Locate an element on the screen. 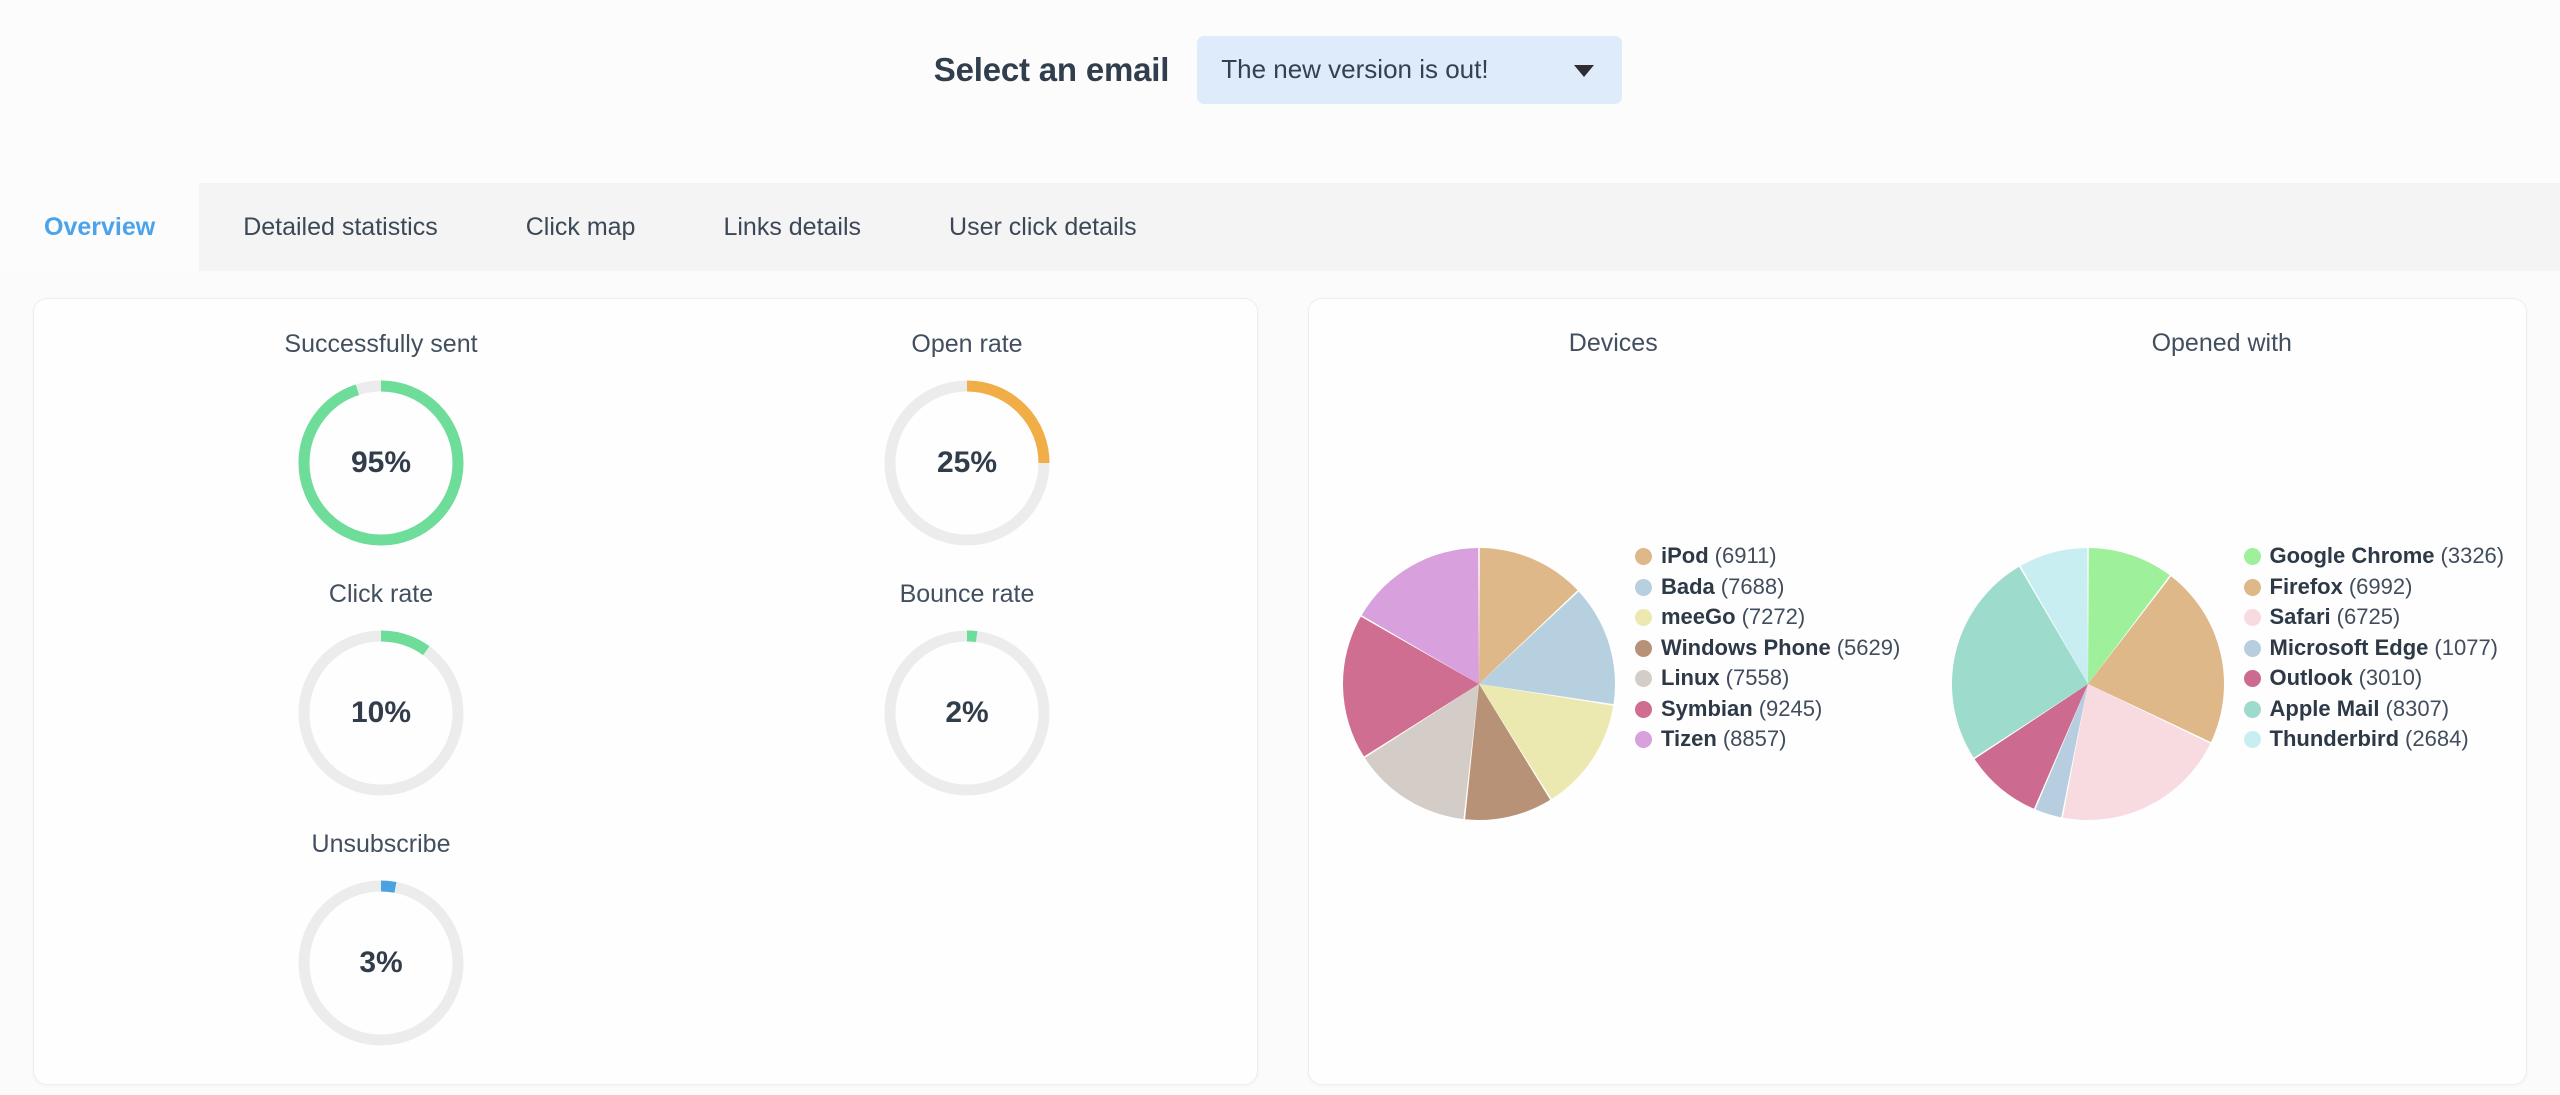 This screenshot has width=2560, height=1095. legend-item: Bada (7688) is located at coordinates (1775, 587).